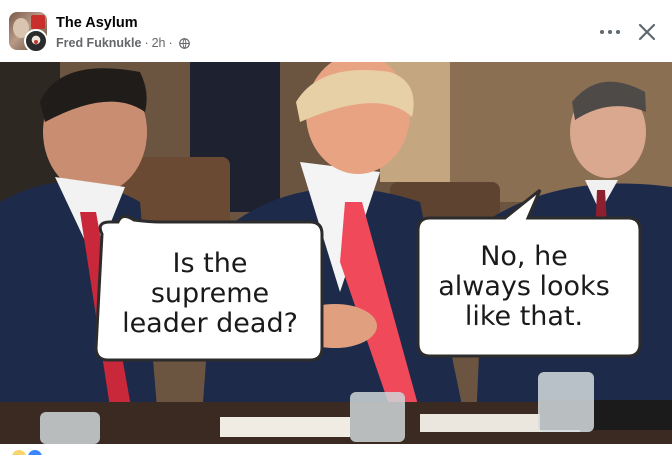  Describe the element at coordinates (336, 31) in the screenshot. I see `post-header: The Asylum Fred Fuknukle · 2h ·` at that location.